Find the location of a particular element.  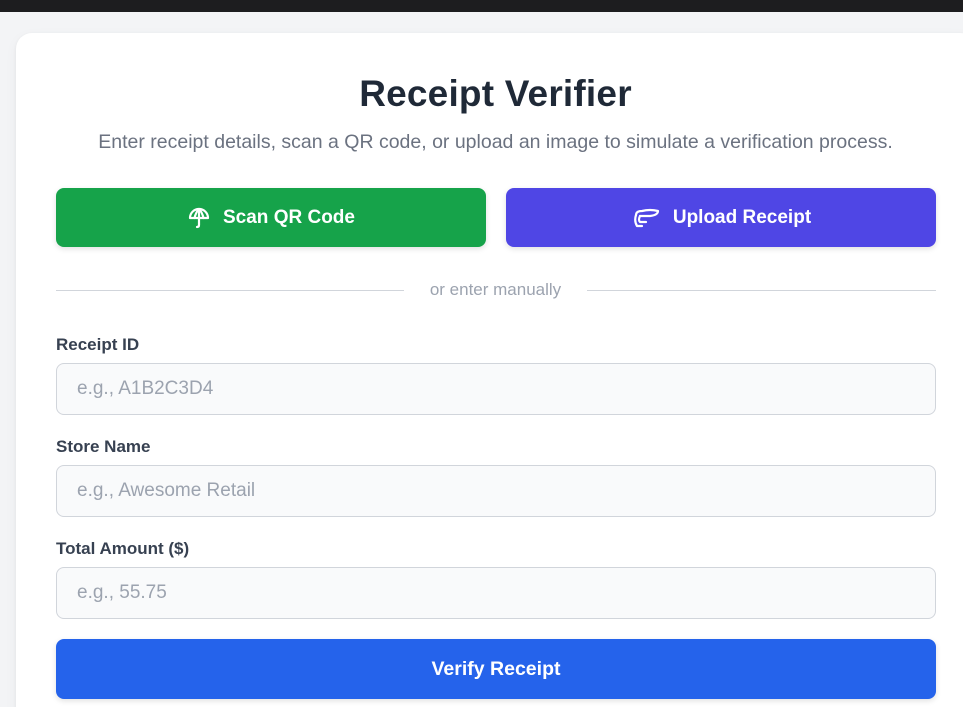

divider-line-right is located at coordinates (761, 290).